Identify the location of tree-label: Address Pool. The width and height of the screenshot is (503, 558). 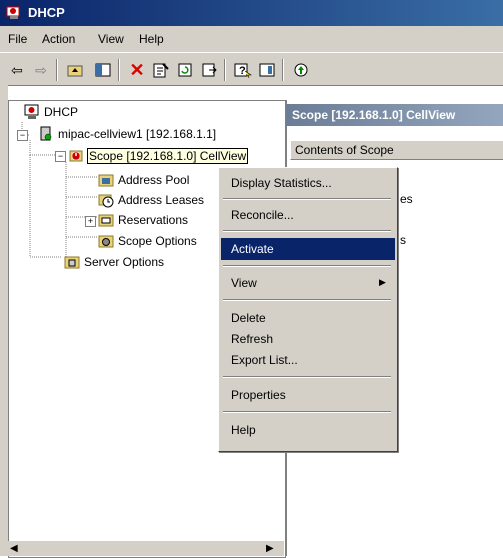
(154, 180).